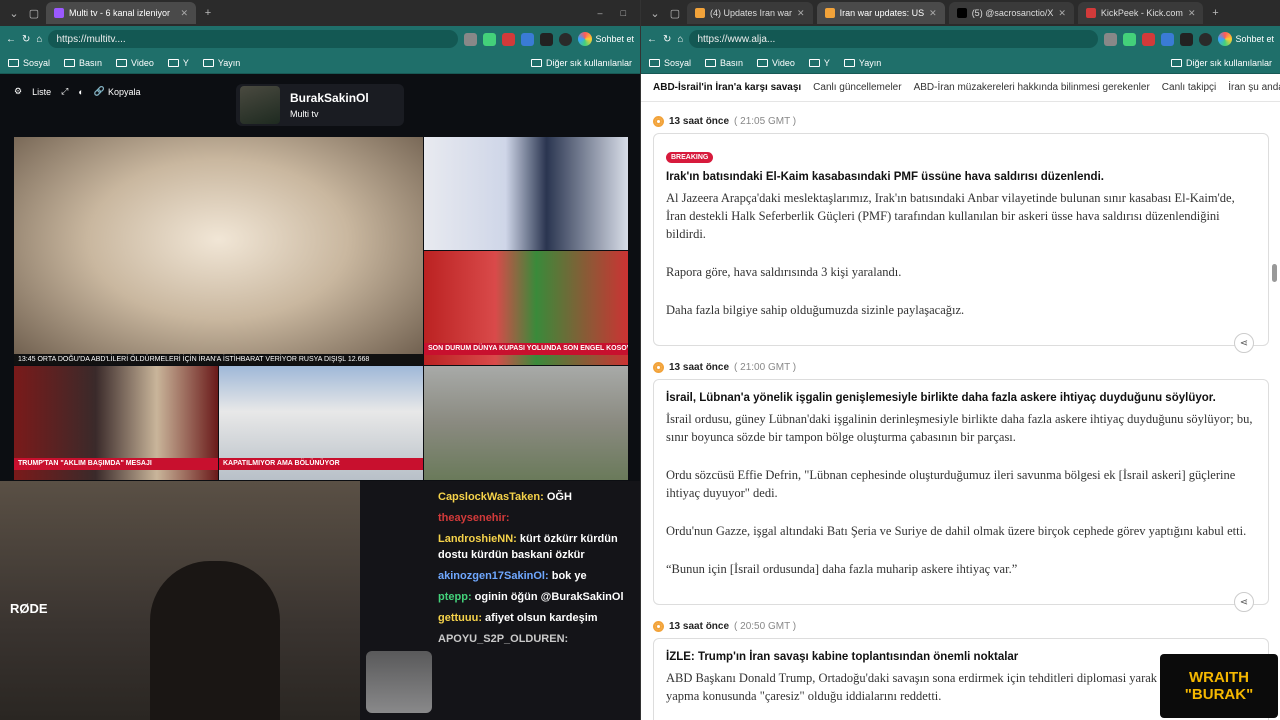 Image resolution: width=1280 pixels, height=720 pixels. I want to click on subnav-item: ABD-İsrail'in İran'a karşı savaşı, so click(727, 87).